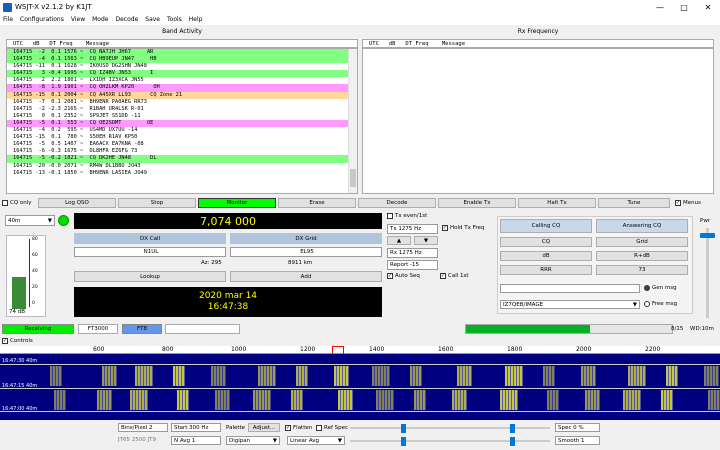 This screenshot has height=450, width=720. Describe the element at coordinates (512, 428) in the screenshot. I see `zero-slider-handle` at that location.